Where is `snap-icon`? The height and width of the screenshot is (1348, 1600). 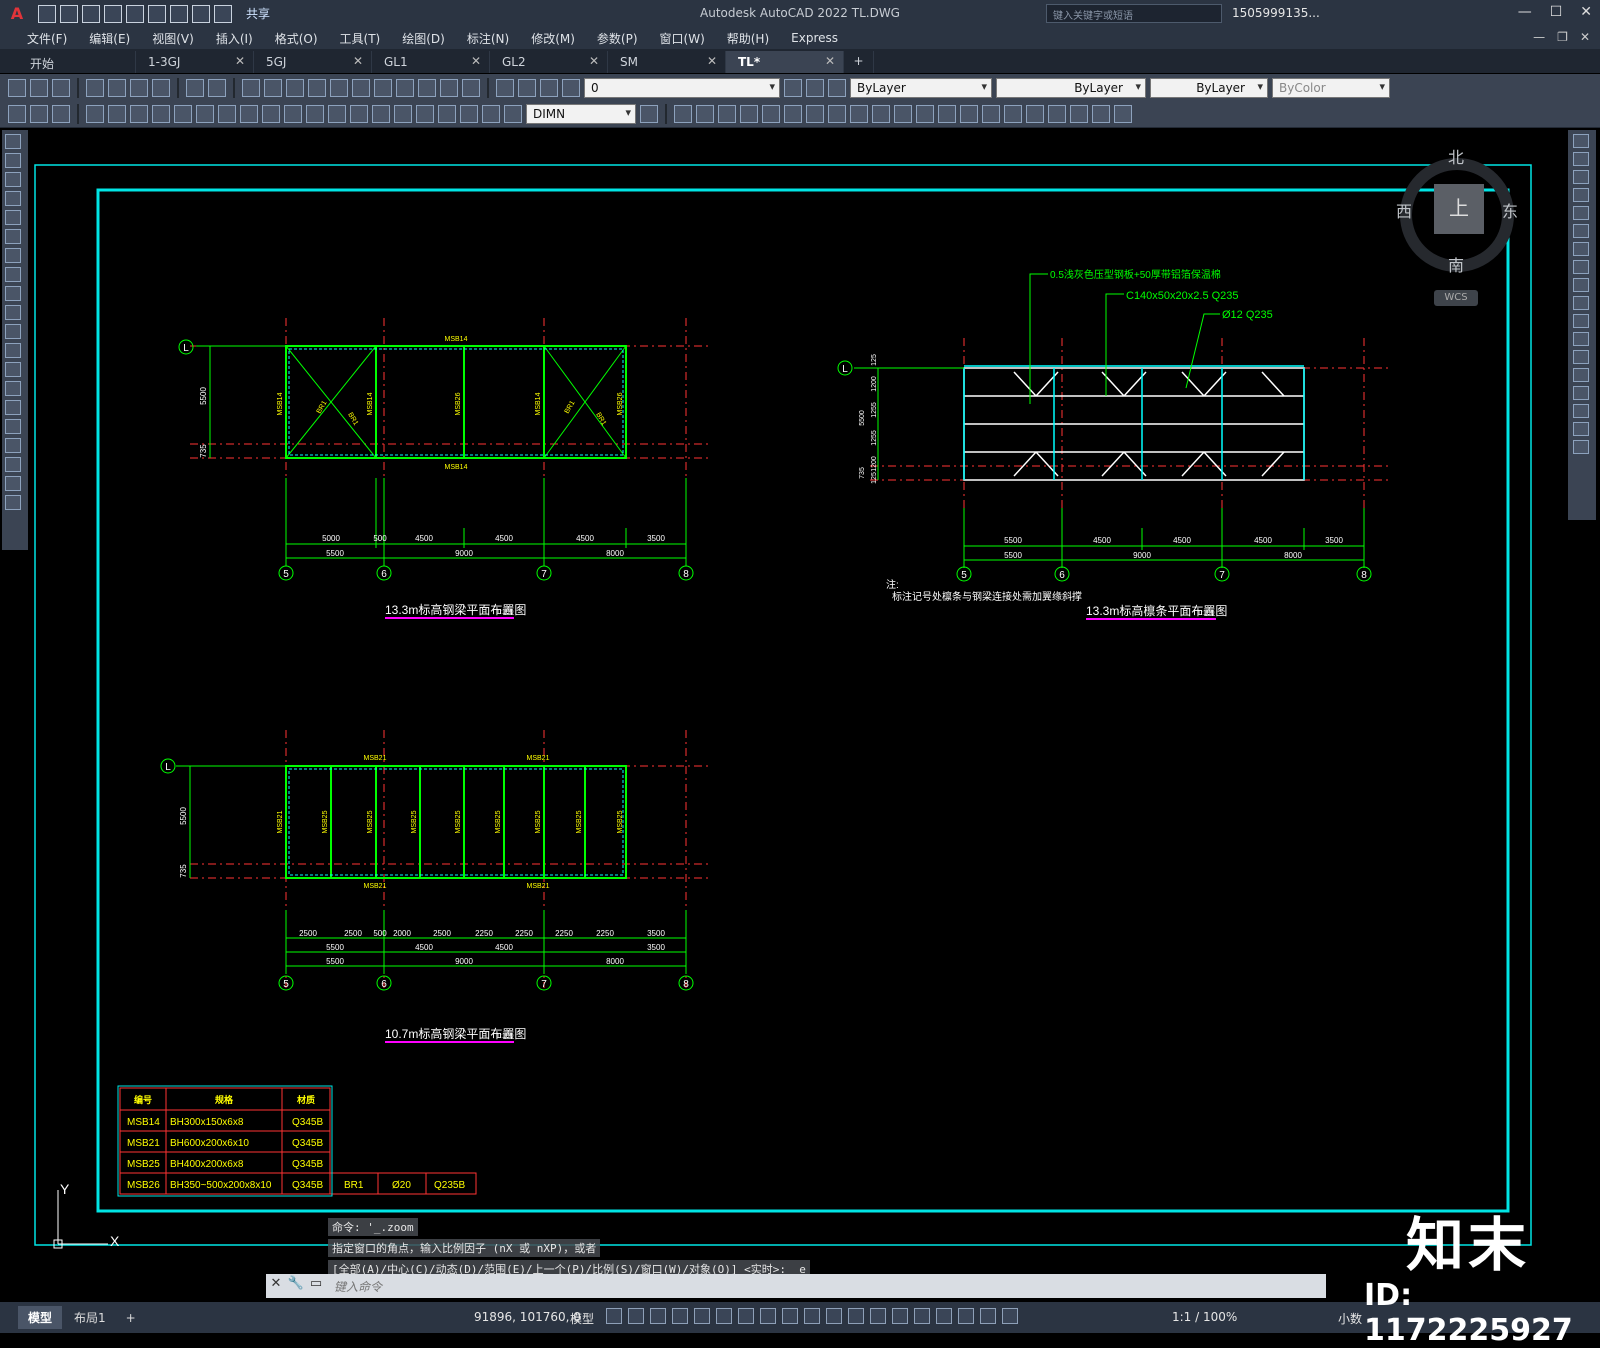 snap-icon is located at coordinates (636, 1316).